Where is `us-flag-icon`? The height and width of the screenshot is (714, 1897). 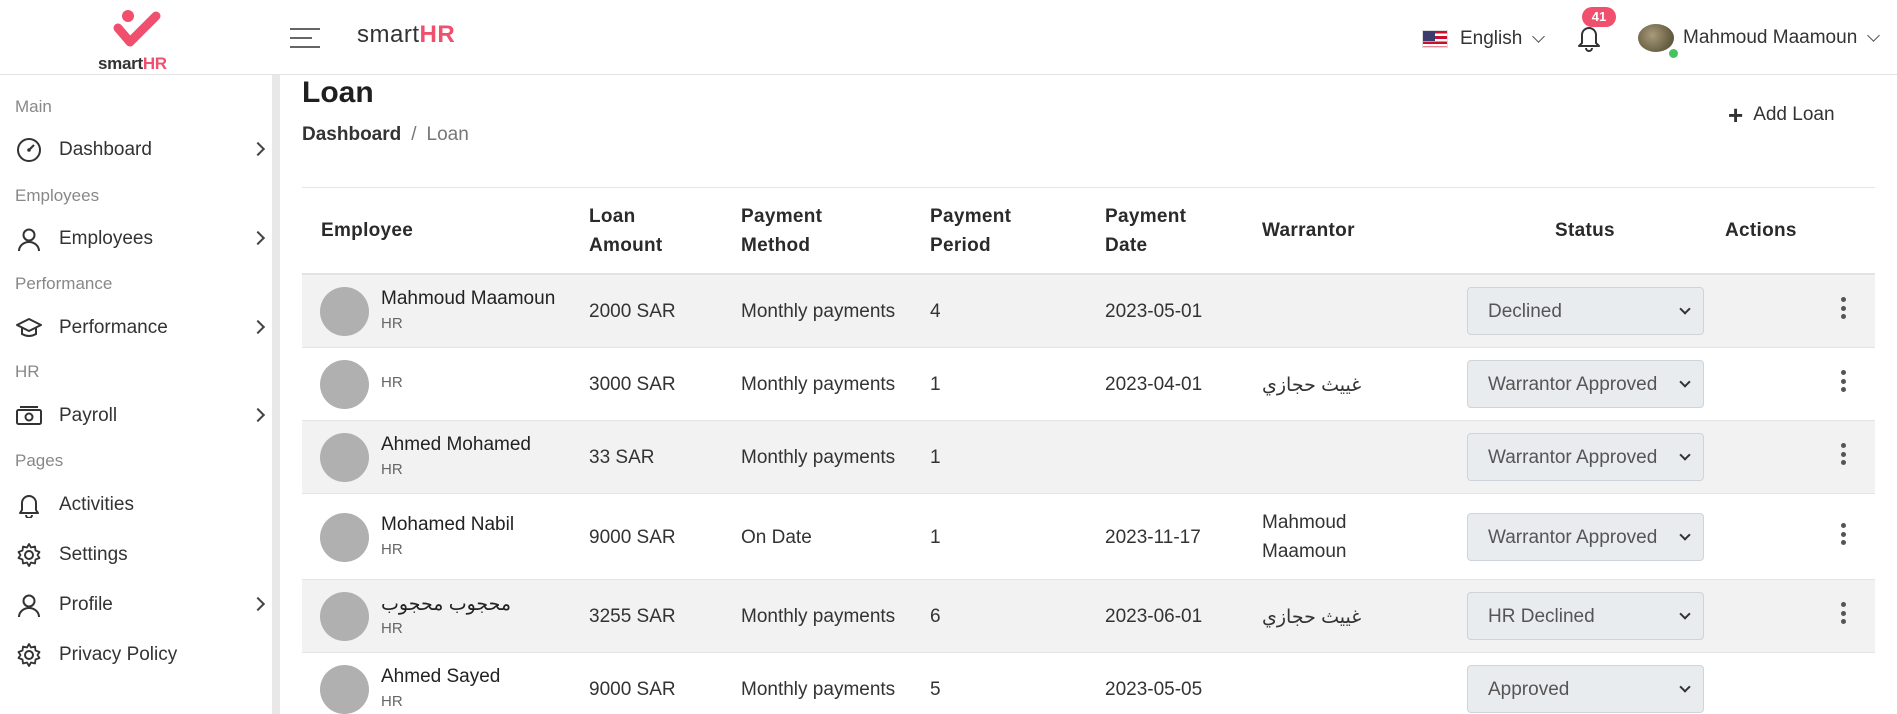
us-flag-icon is located at coordinates (1435, 39).